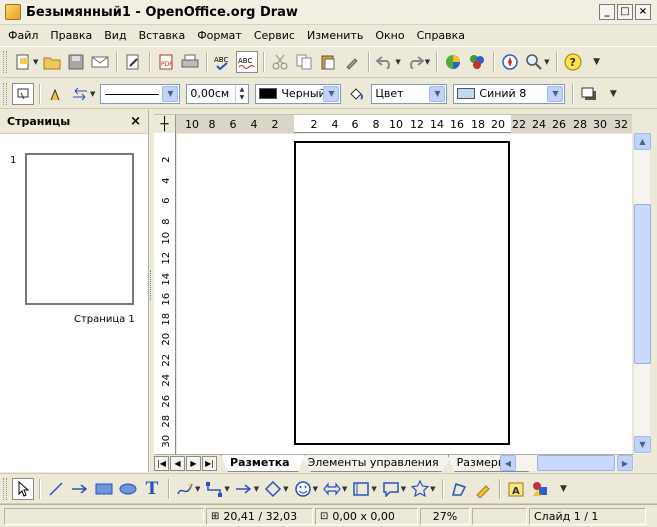 Image resolution: width=657 pixels, height=527 pixels. I want to click on horizontal-scroll-thumb, so click(576, 463).